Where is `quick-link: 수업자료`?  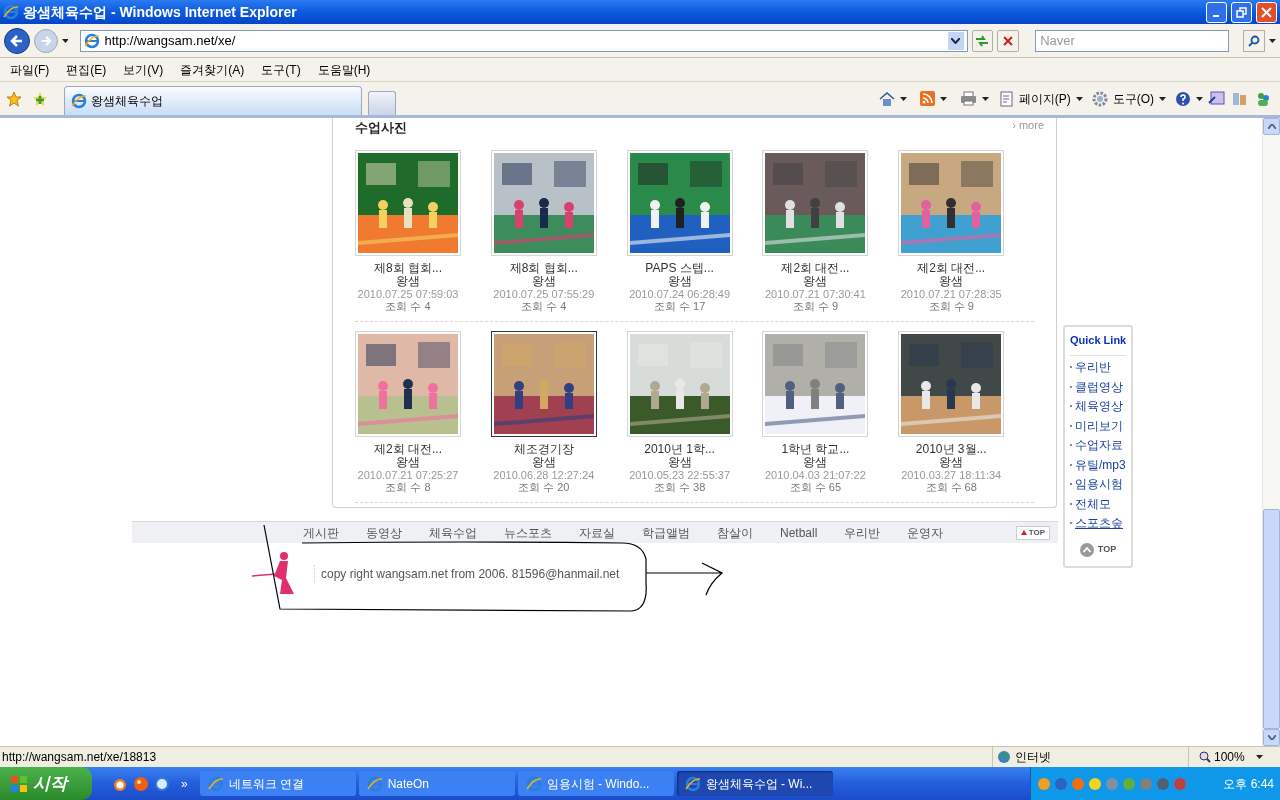 quick-link: 수업자료 is located at coordinates (1098, 445).